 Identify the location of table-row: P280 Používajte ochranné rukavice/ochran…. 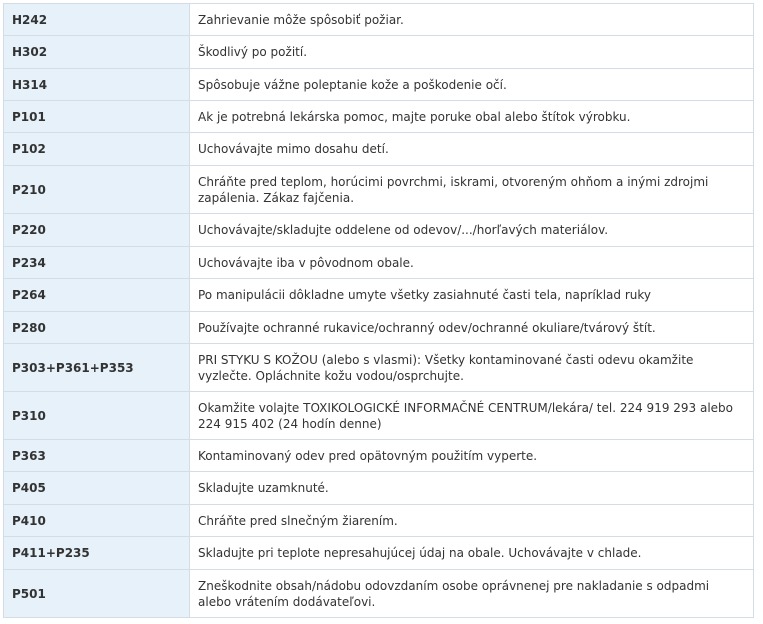
(378, 327).